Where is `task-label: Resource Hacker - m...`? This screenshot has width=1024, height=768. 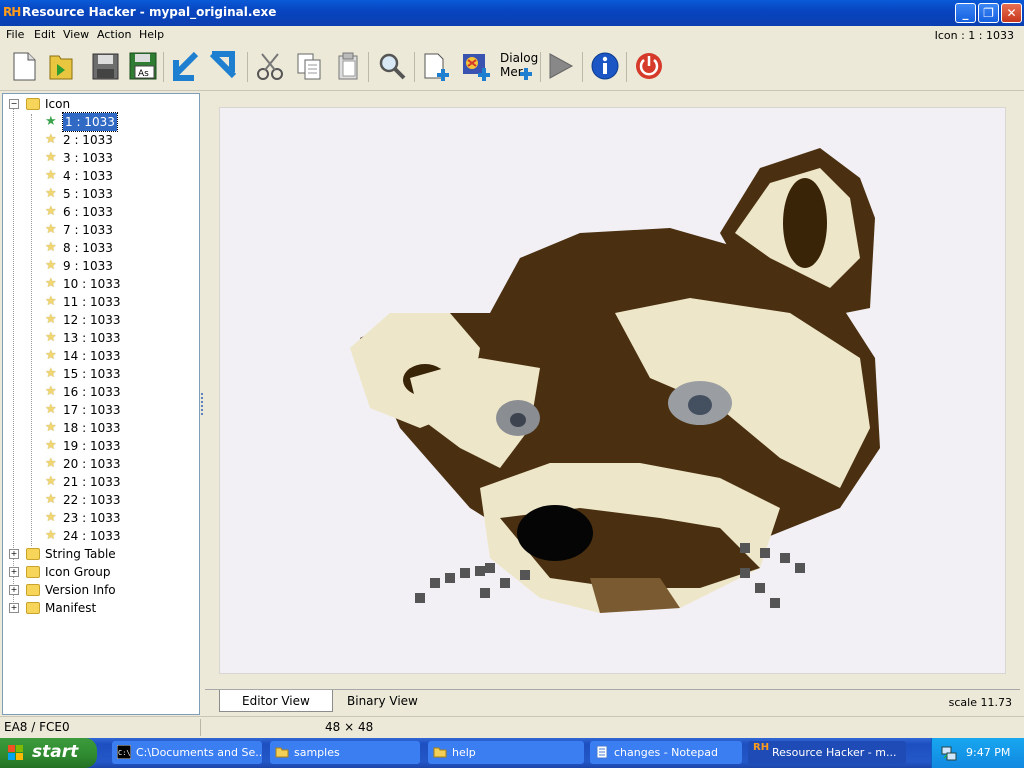
task-label: Resource Hacker - m... is located at coordinates (834, 752).